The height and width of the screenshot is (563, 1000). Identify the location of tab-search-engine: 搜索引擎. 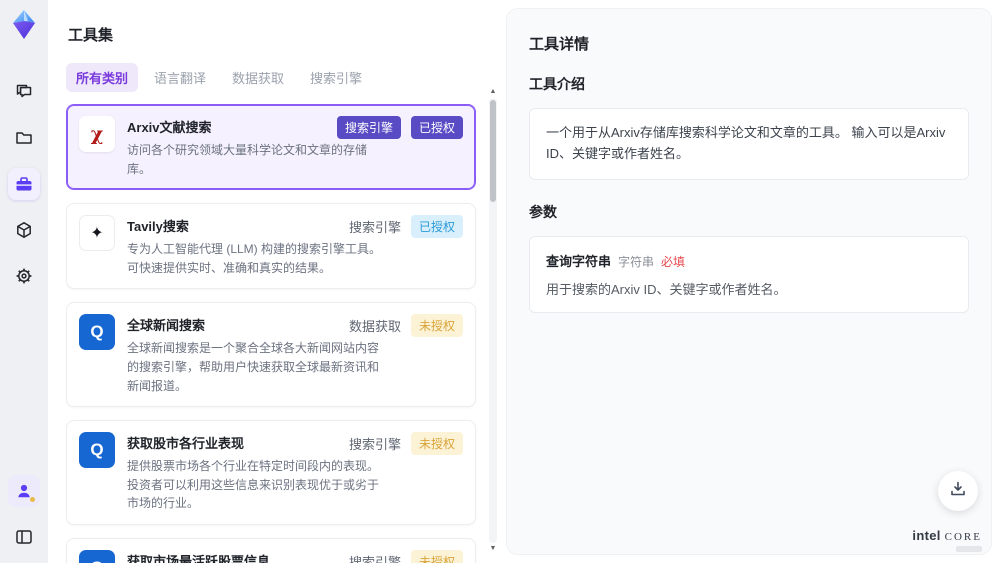
(336, 77).